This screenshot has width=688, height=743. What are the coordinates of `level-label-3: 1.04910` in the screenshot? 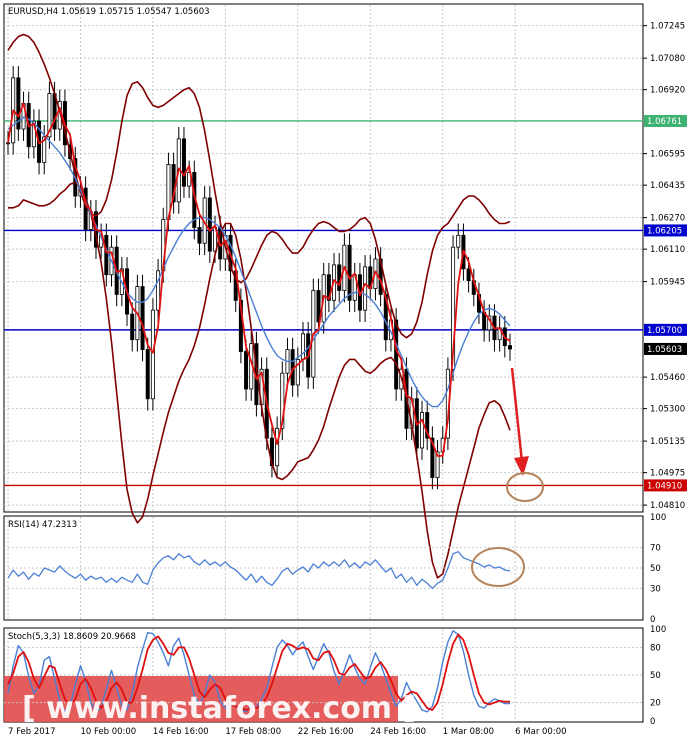 It's located at (664, 486).